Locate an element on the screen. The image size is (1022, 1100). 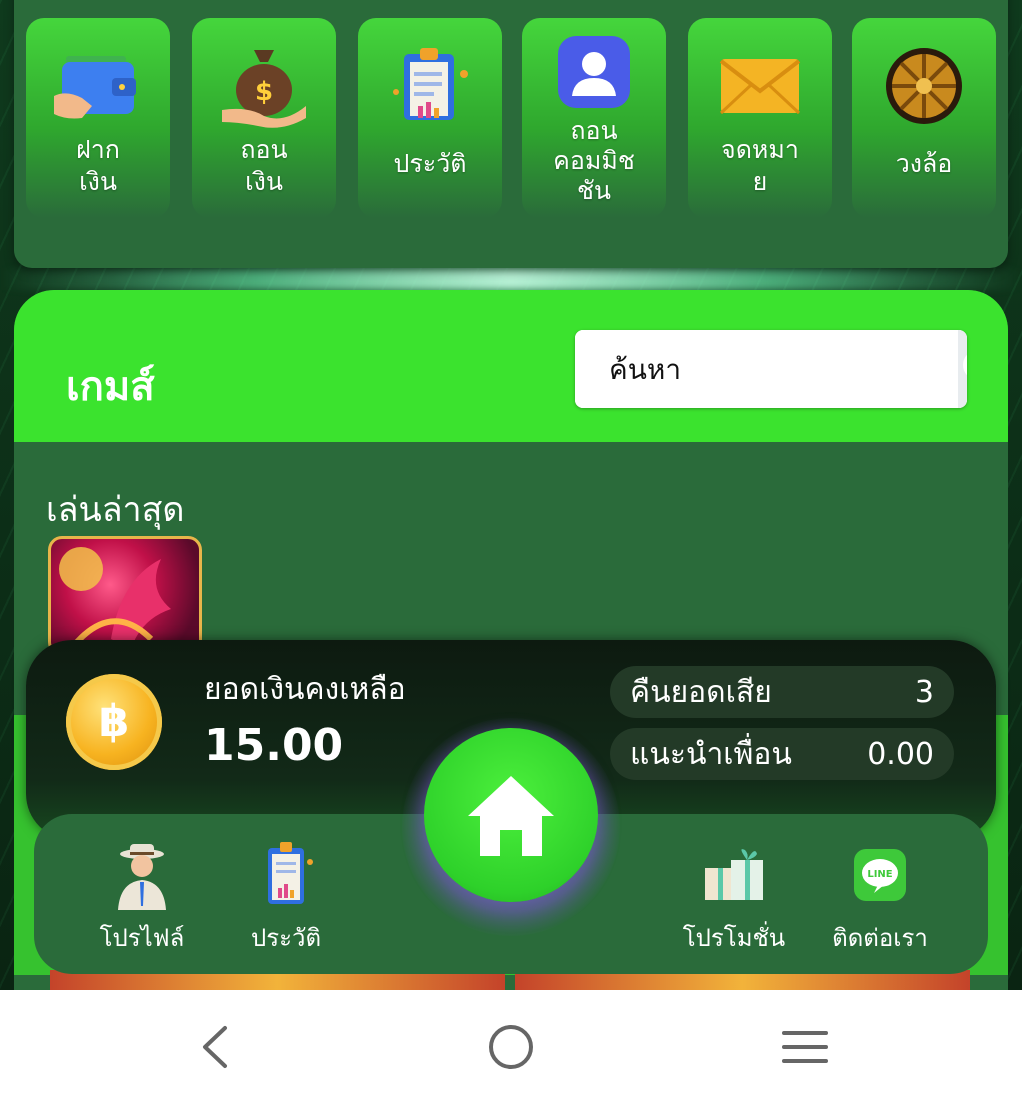
gift-icon is located at coordinates (734, 875).